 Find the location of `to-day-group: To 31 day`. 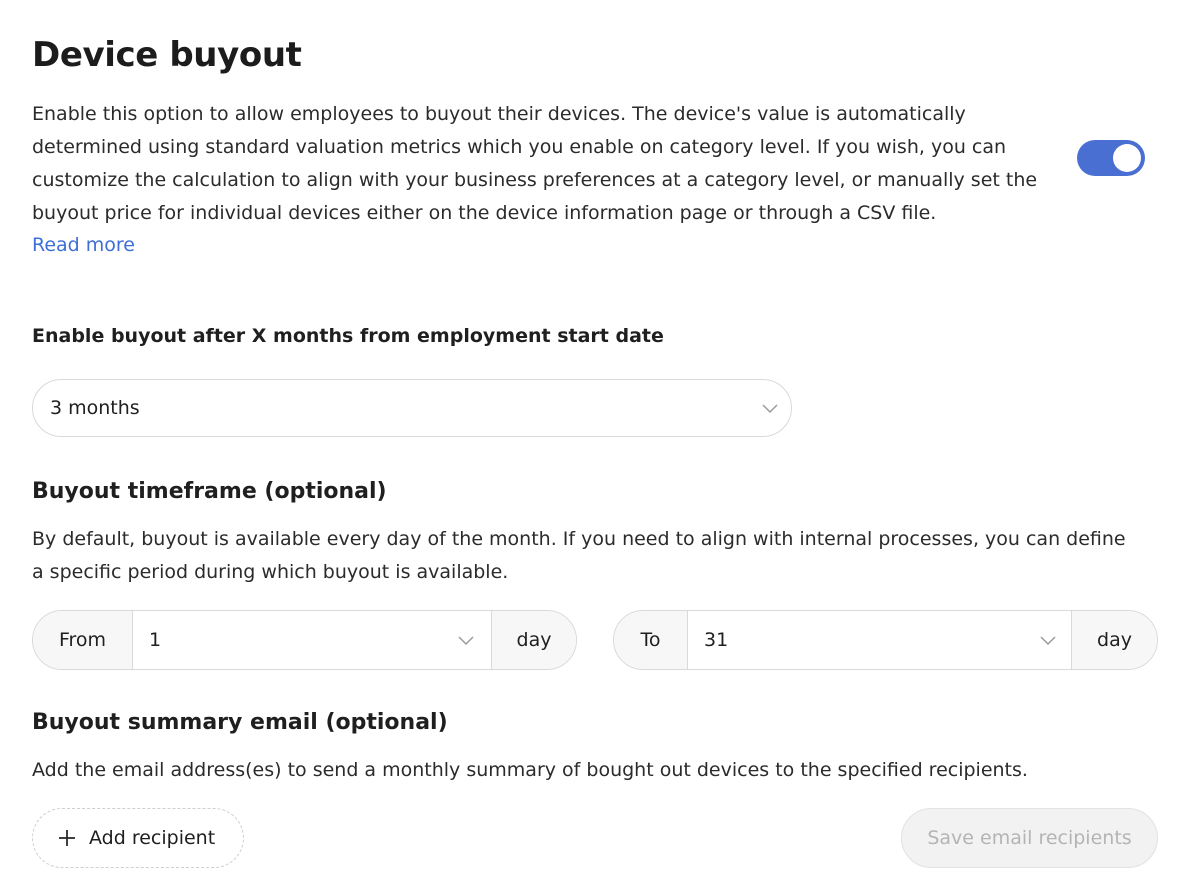

to-day-group: To 31 day is located at coordinates (885, 640).